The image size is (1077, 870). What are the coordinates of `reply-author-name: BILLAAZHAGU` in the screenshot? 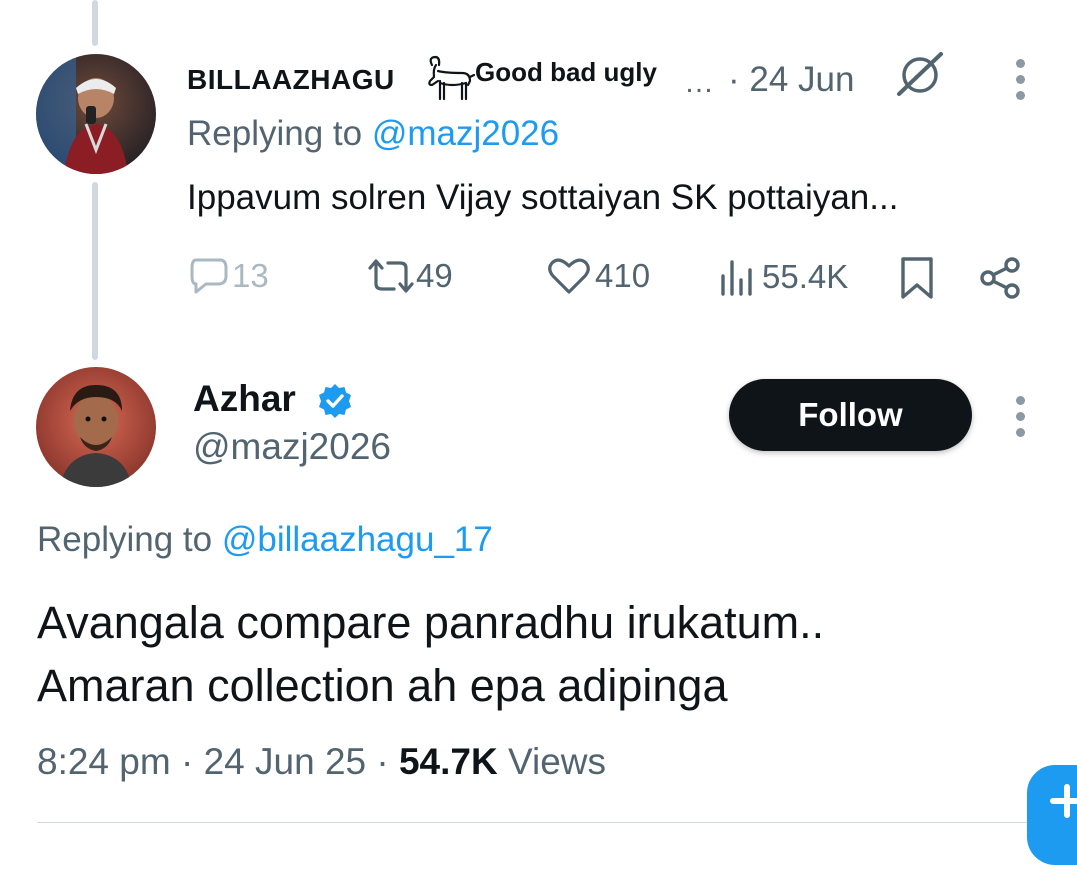 It's located at (291, 80).